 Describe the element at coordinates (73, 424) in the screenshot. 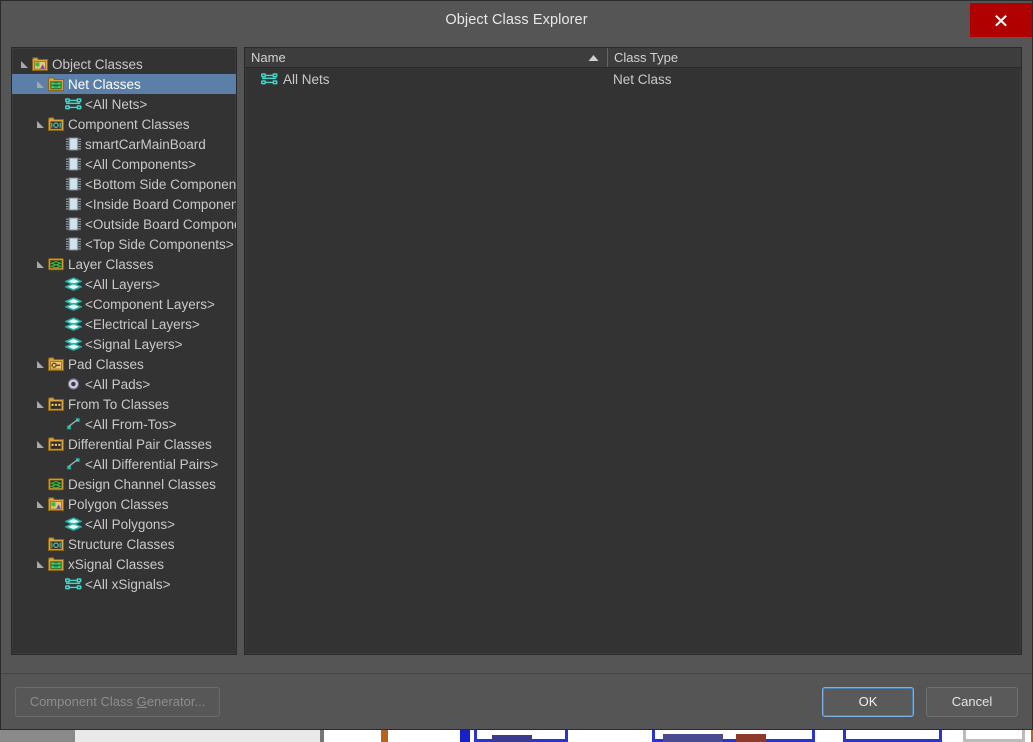

I see `fromto-icon` at that location.